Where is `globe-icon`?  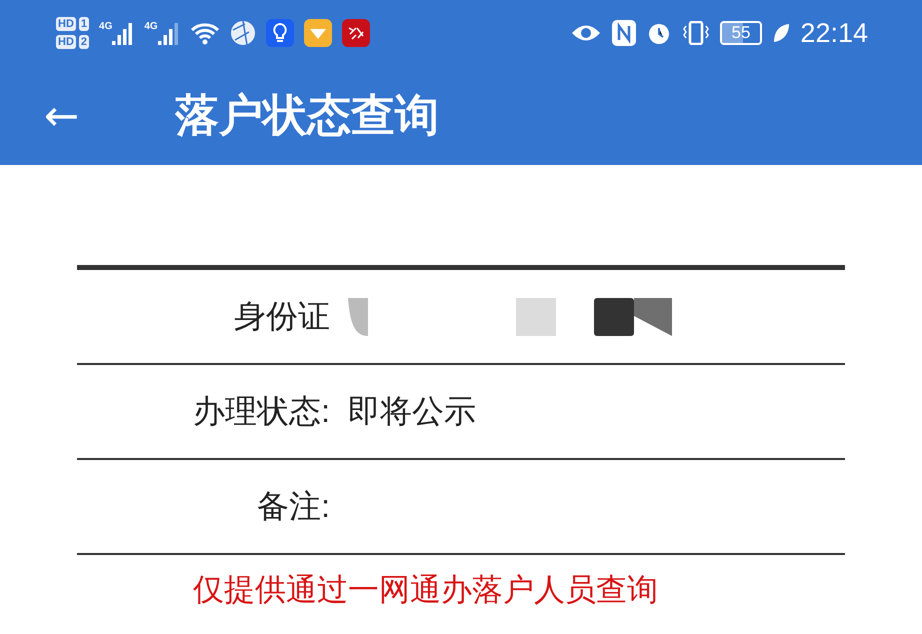
globe-icon is located at coordinates (243, 33).